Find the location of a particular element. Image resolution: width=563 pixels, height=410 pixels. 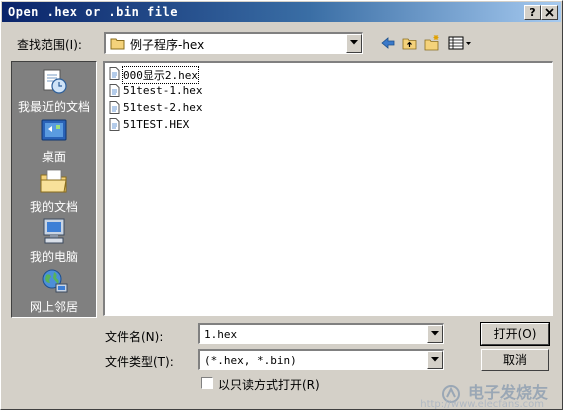

back-arrow-icon is located at coordinates (388, 43).